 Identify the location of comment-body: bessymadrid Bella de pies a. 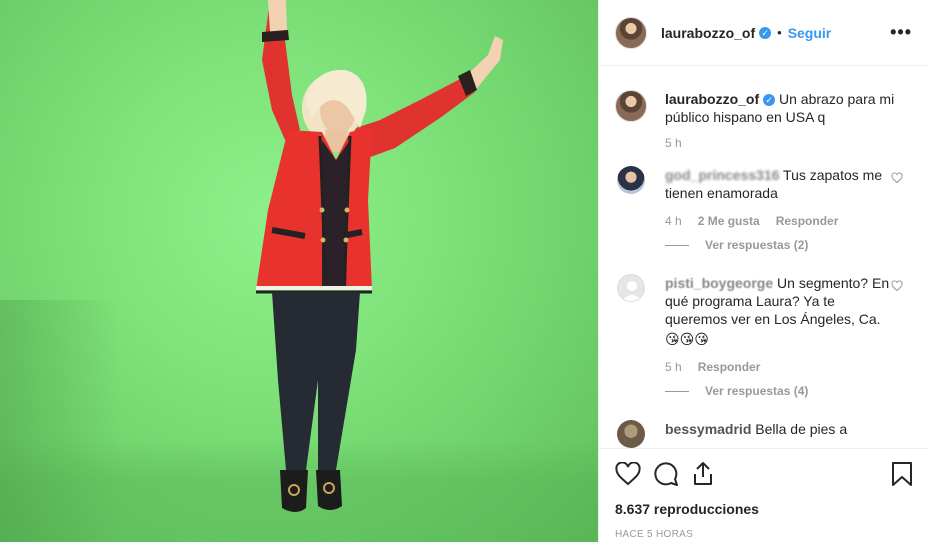
(783, 429).